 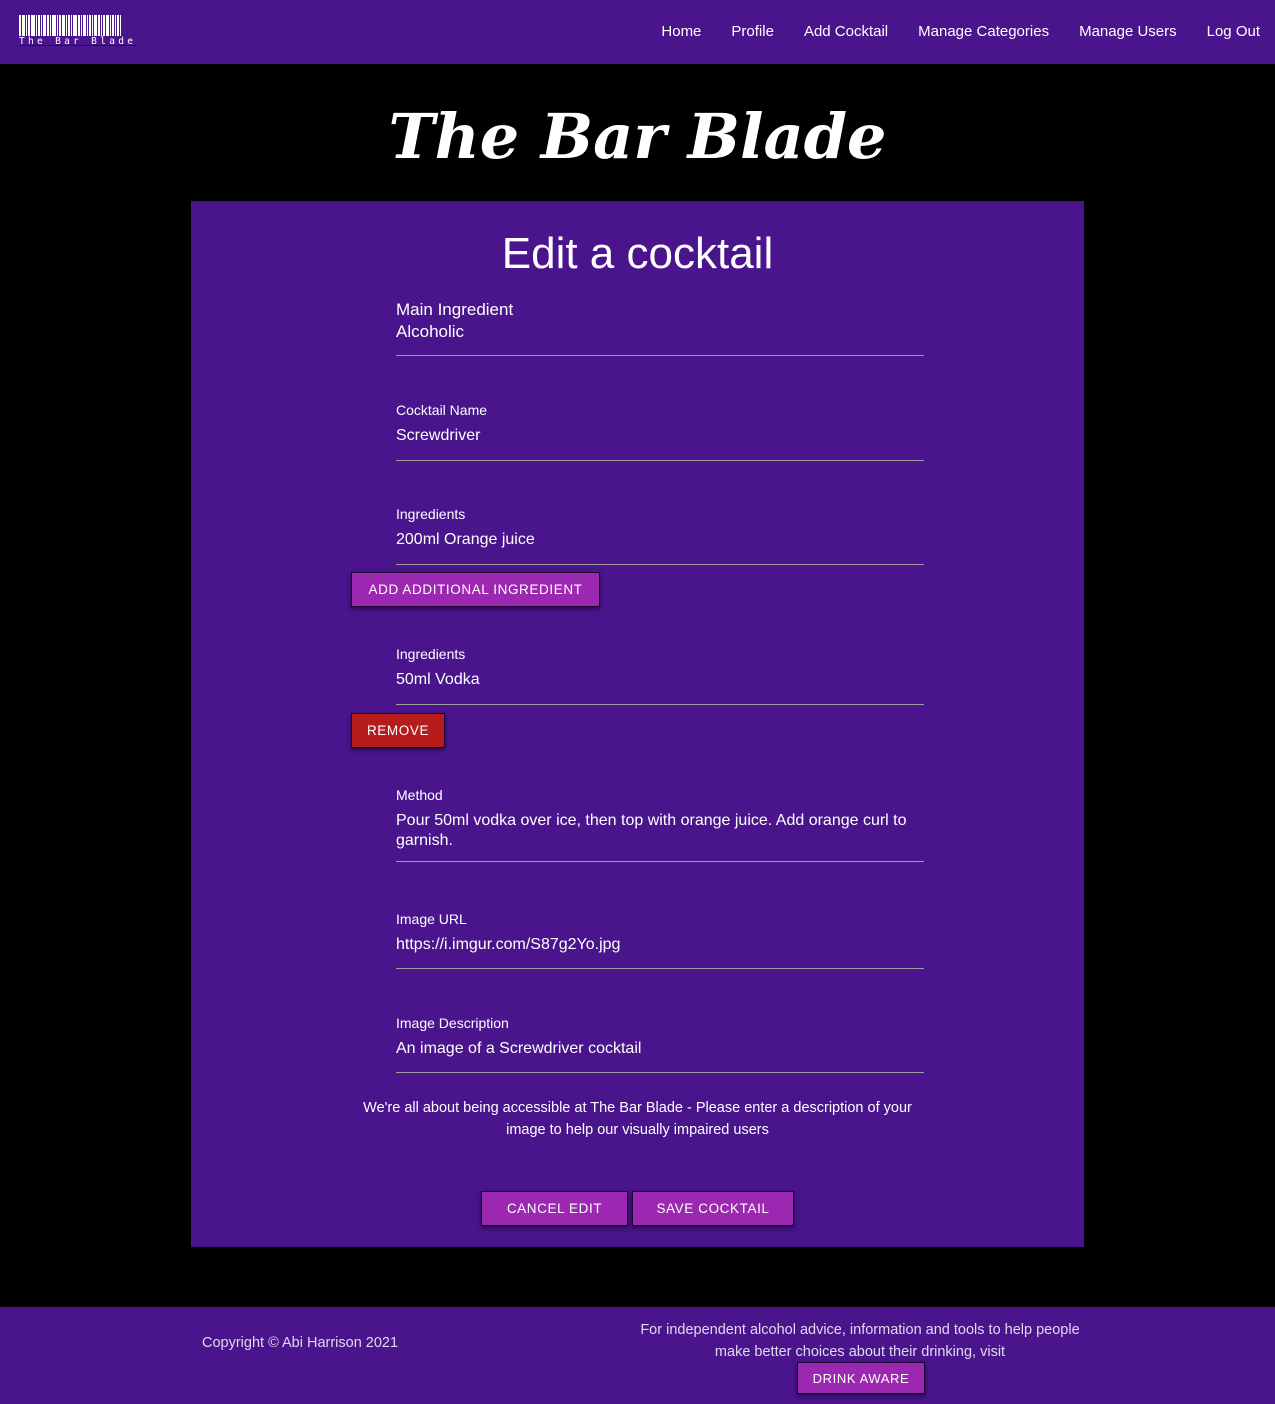 What do you see at coordinates (1128, 32) in the screenshot?
I see `nav-link-manage-users: Manage Users` at bounding box center [1128, 32].